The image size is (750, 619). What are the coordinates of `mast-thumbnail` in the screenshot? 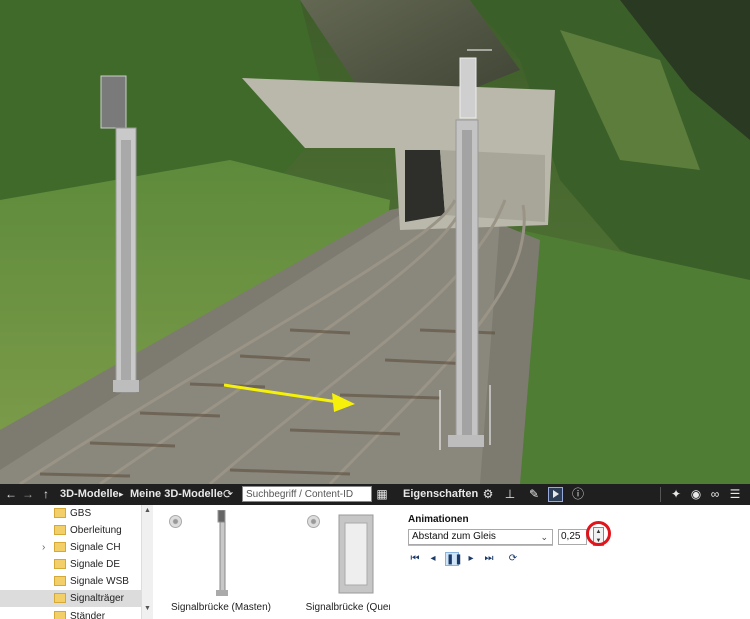 It's located at (222, 553).